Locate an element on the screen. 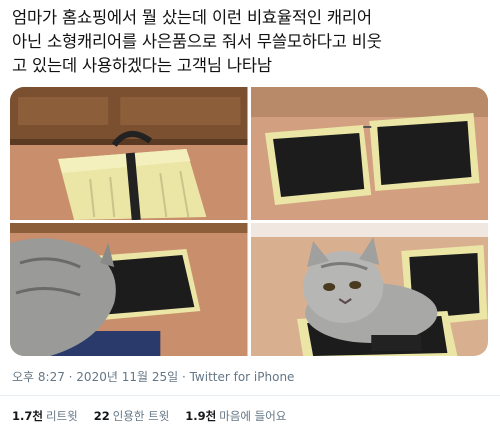 This screenshot has height=427, width=500. tweet-date: 2020년 11월 25일 is located at coordinates (127, 377).